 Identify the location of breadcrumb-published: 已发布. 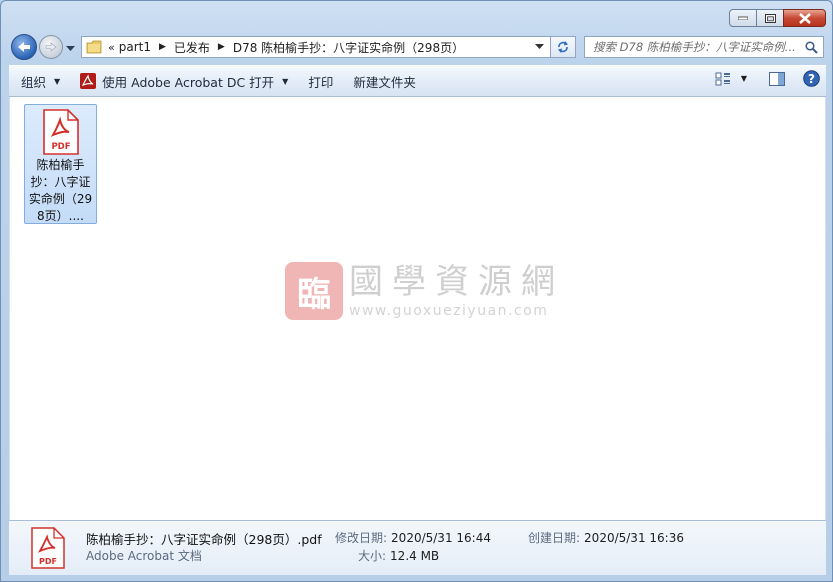
(192, 47).